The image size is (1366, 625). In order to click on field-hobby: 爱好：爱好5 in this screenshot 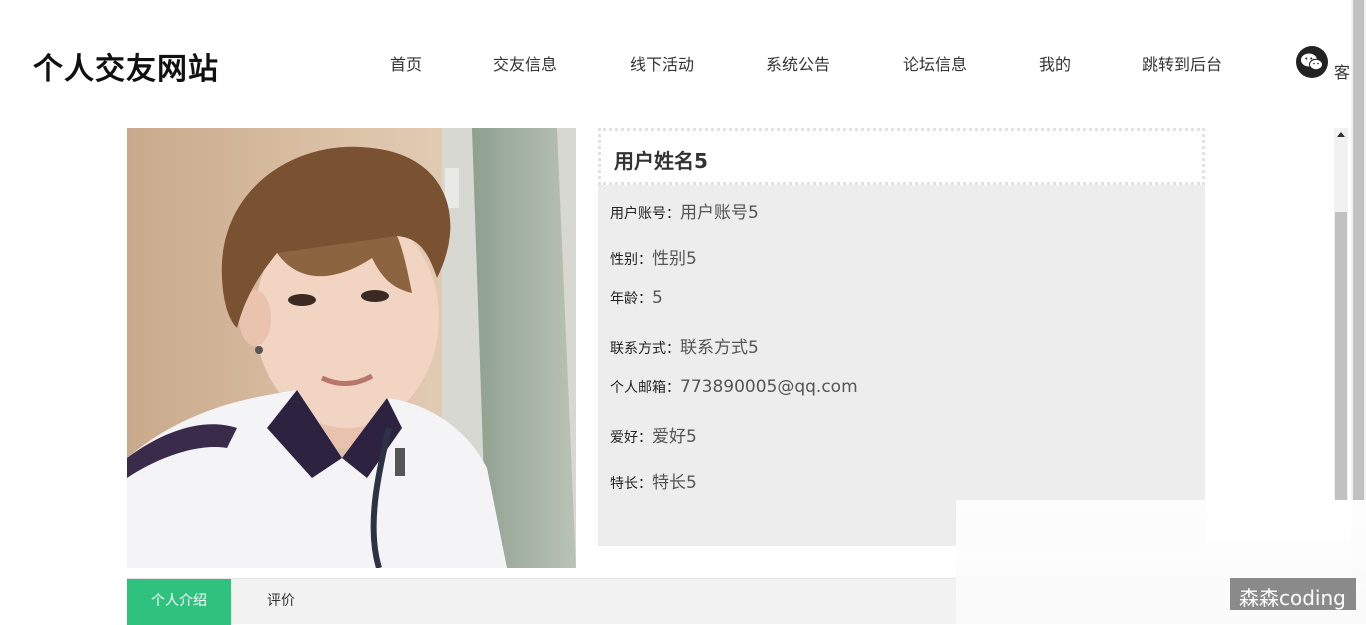, I will do `click(653, 434)`.